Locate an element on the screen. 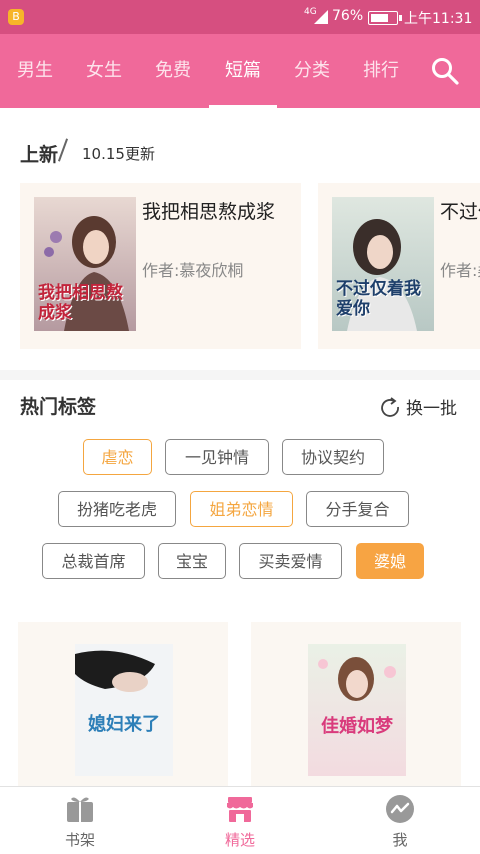  book-cover: 佳婚如梦 is located at coordinates (357, 710).